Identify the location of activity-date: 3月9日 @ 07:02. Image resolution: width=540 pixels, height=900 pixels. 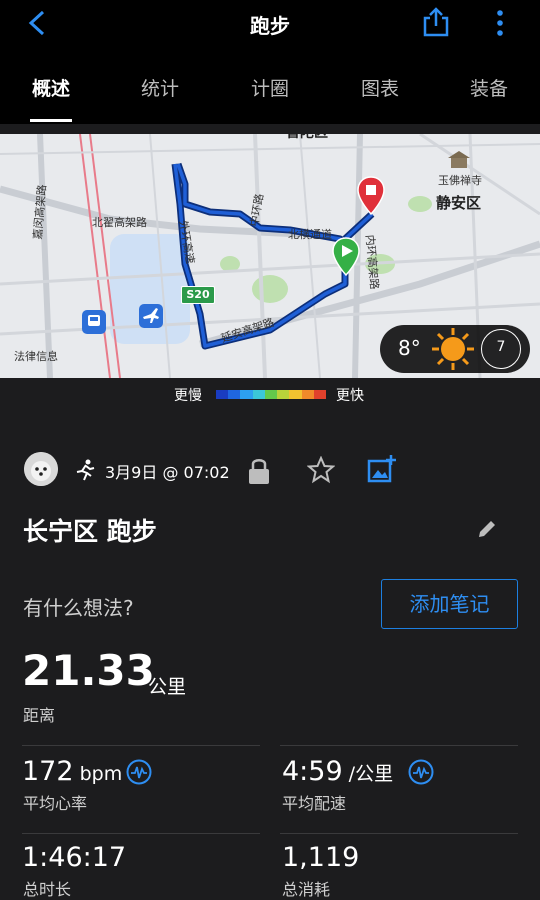
(167, 472).